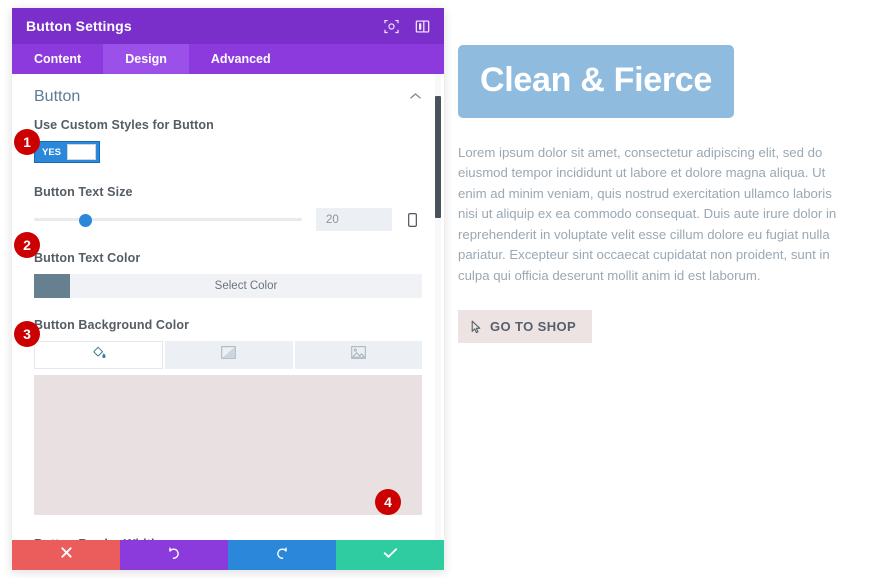 The image size is (880, 578). Describe the element at coordinates (228, 96) in the screenshot. I see `section-header-button: Button` at that location.